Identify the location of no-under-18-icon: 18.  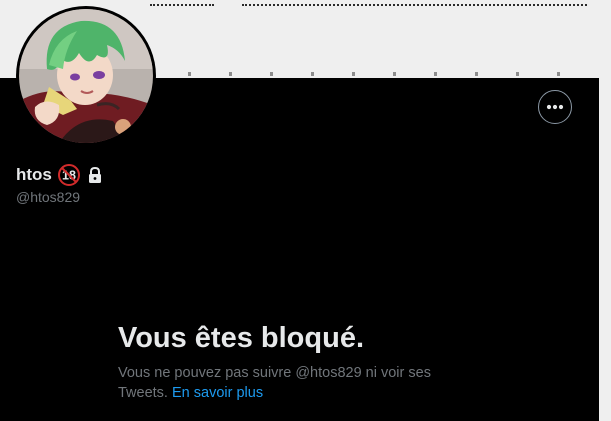
(68, 175).